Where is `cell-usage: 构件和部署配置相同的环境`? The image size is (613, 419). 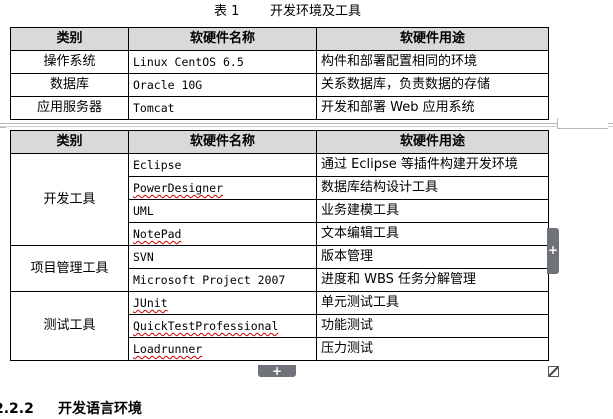
cell-usage: 构件和部署配置相同的环境 is located at coordinates (432, 62).